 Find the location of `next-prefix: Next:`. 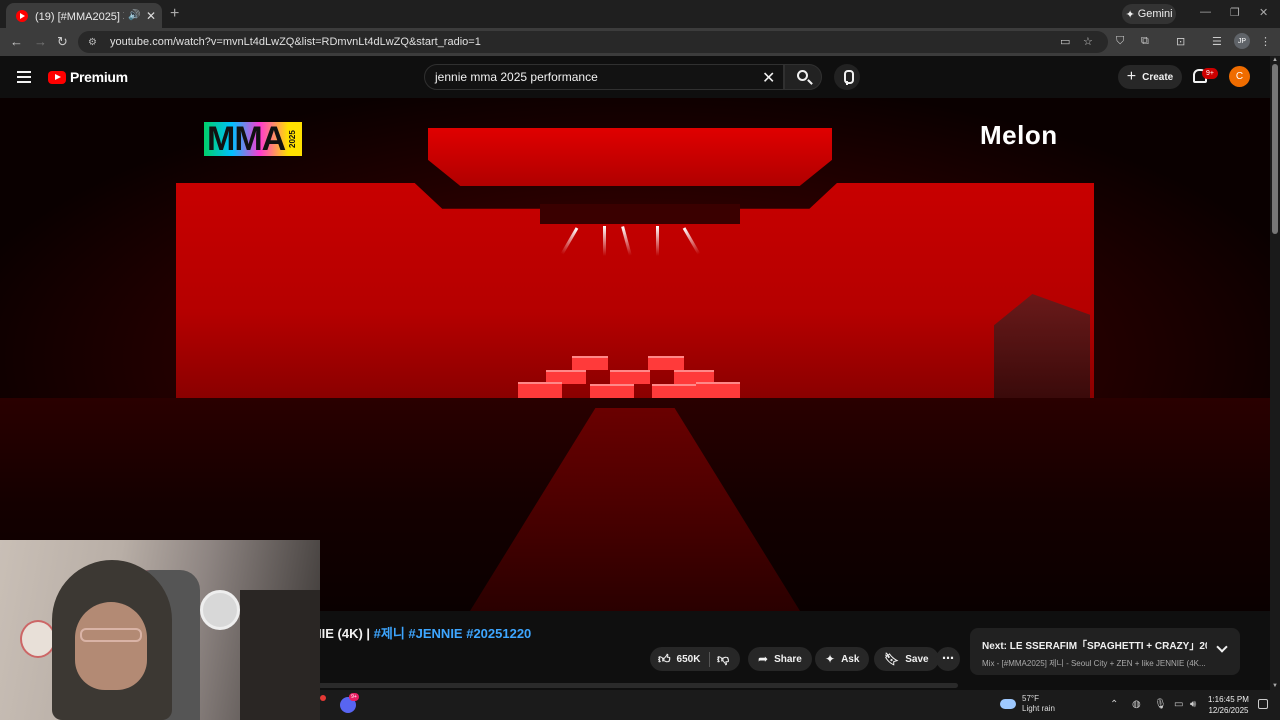

next-prefix: Next: is located at coordinates (995, 646).